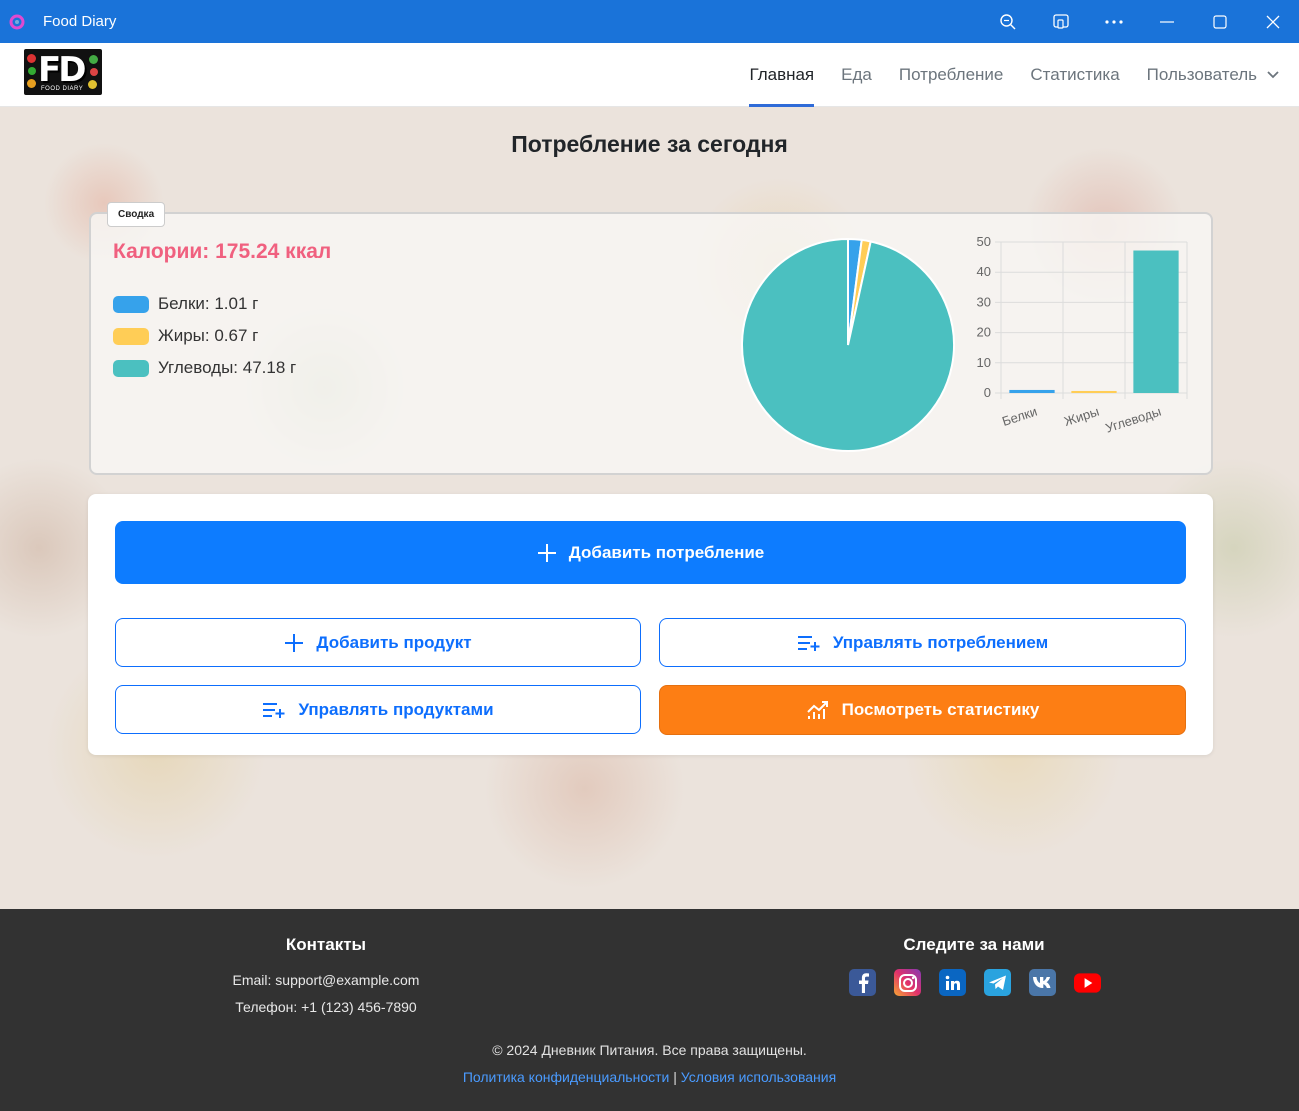 The height and width of the screenshot is (1111, 1299). What do you see at coordinates (1273, 75) in the screenshot?
I see `chevron-down-icon` at bounding box center [1273, 75].